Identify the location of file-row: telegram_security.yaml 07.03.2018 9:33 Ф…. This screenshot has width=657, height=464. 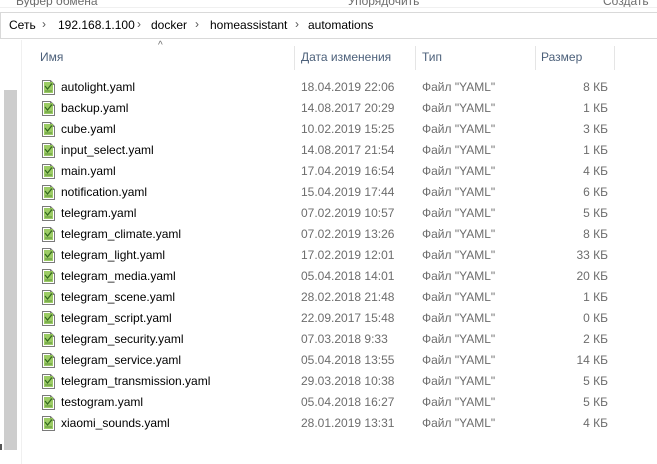
(339, 339).